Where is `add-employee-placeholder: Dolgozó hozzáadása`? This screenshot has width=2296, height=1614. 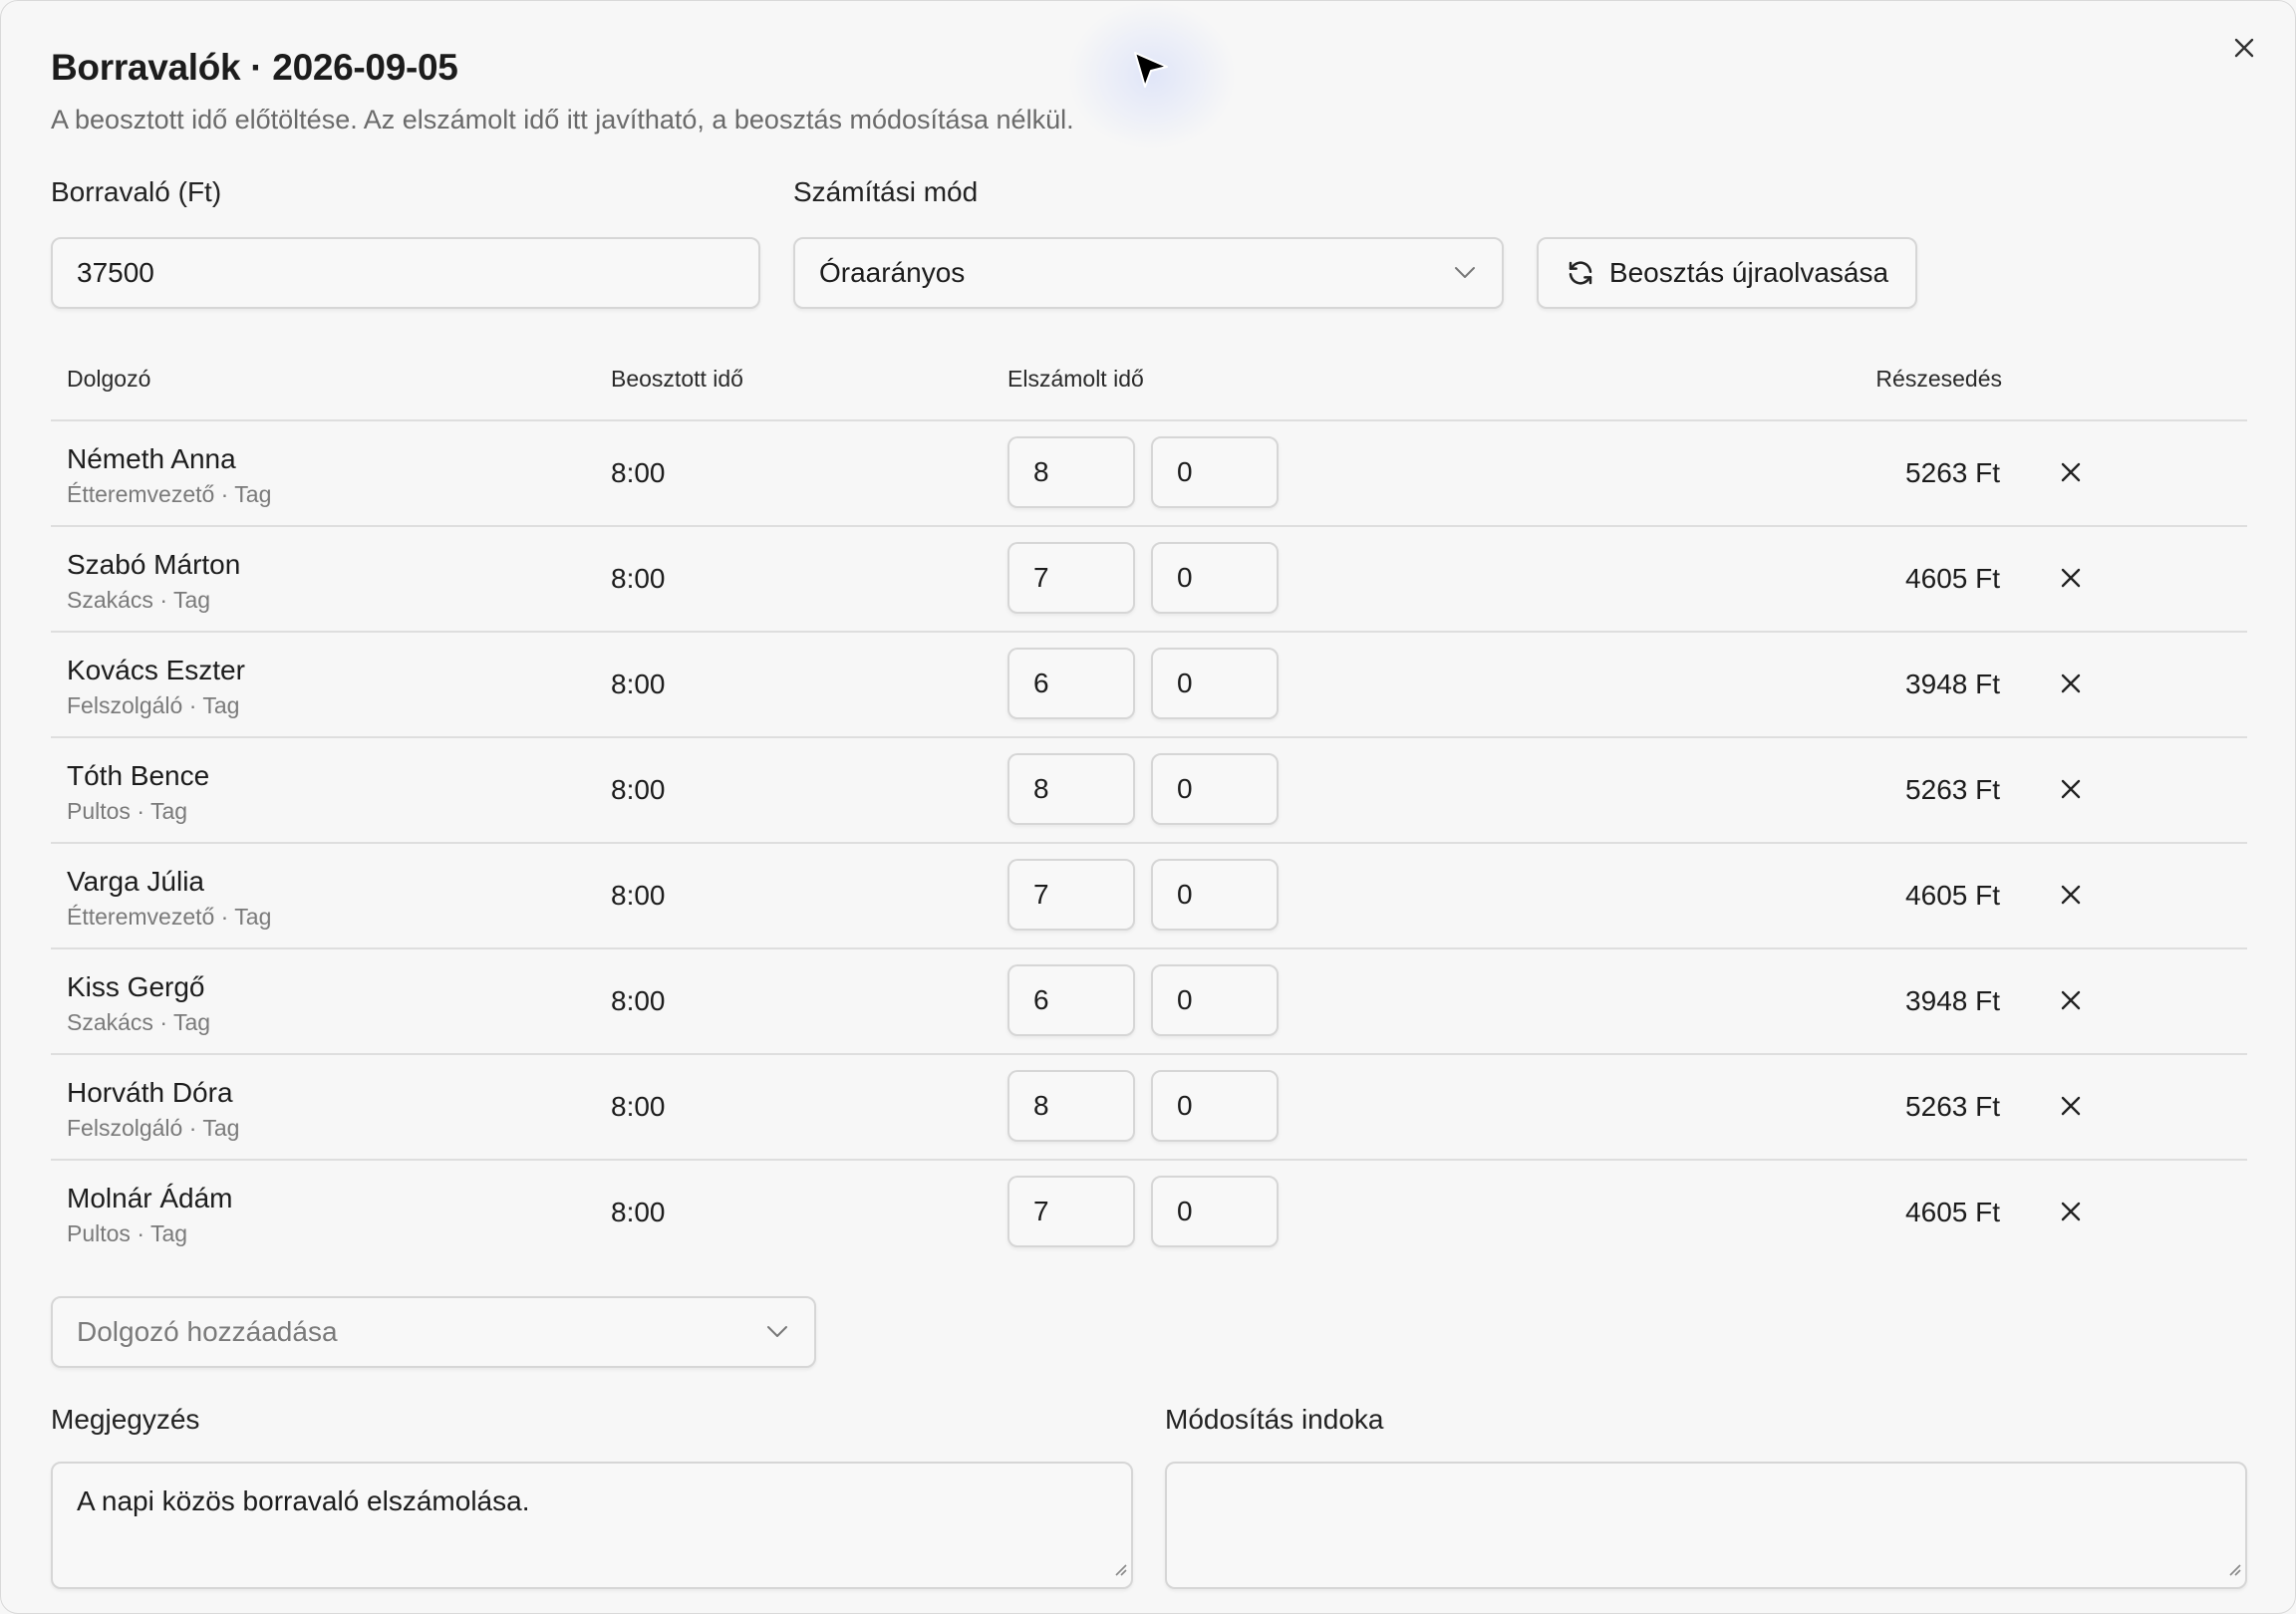 add-employee-placeholder: Dolgozó hozzáadása is located at coordinates (207, 1331).